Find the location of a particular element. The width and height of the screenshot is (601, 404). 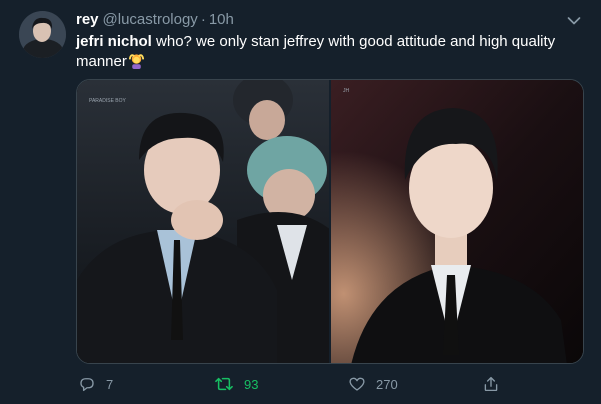

tweet-header: rey @lucastrology · 10h is located at coordinates (155, 20).